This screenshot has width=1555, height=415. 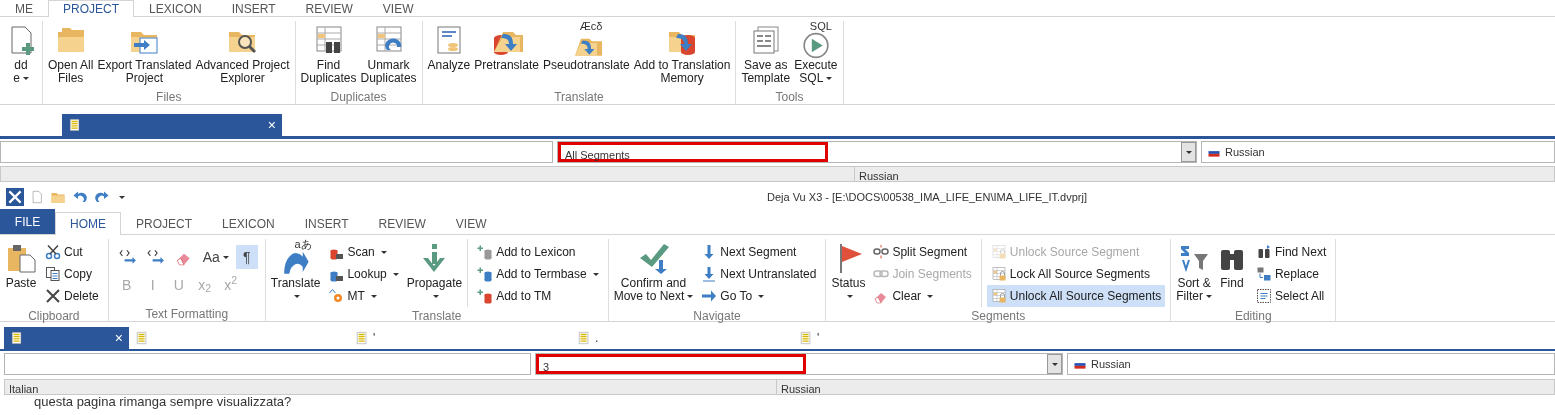 I want to click on app-logo-icon, so click(x=15, y=197).